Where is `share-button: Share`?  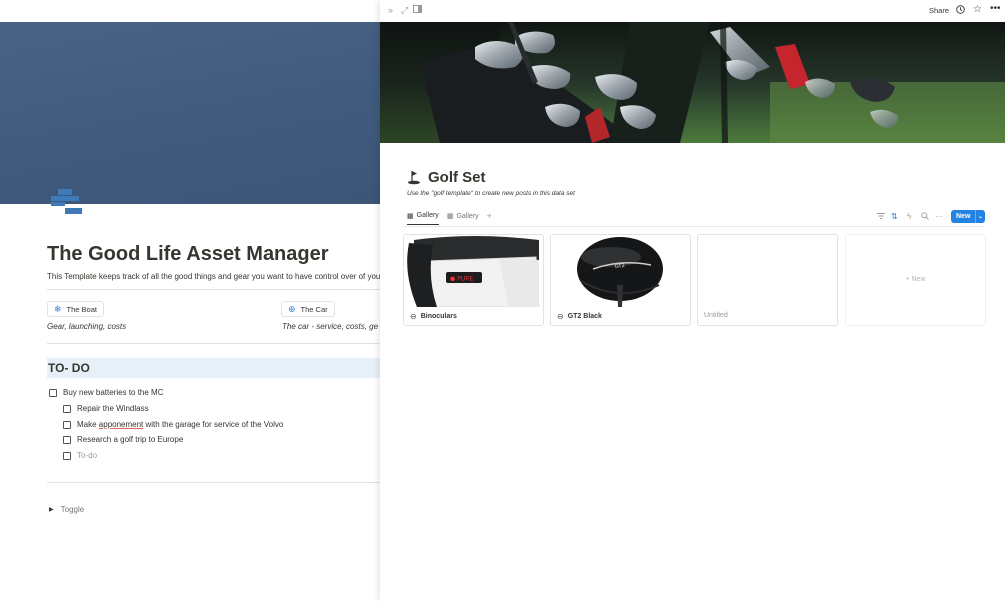
share-button: Share is located at coordinates (939, 10).